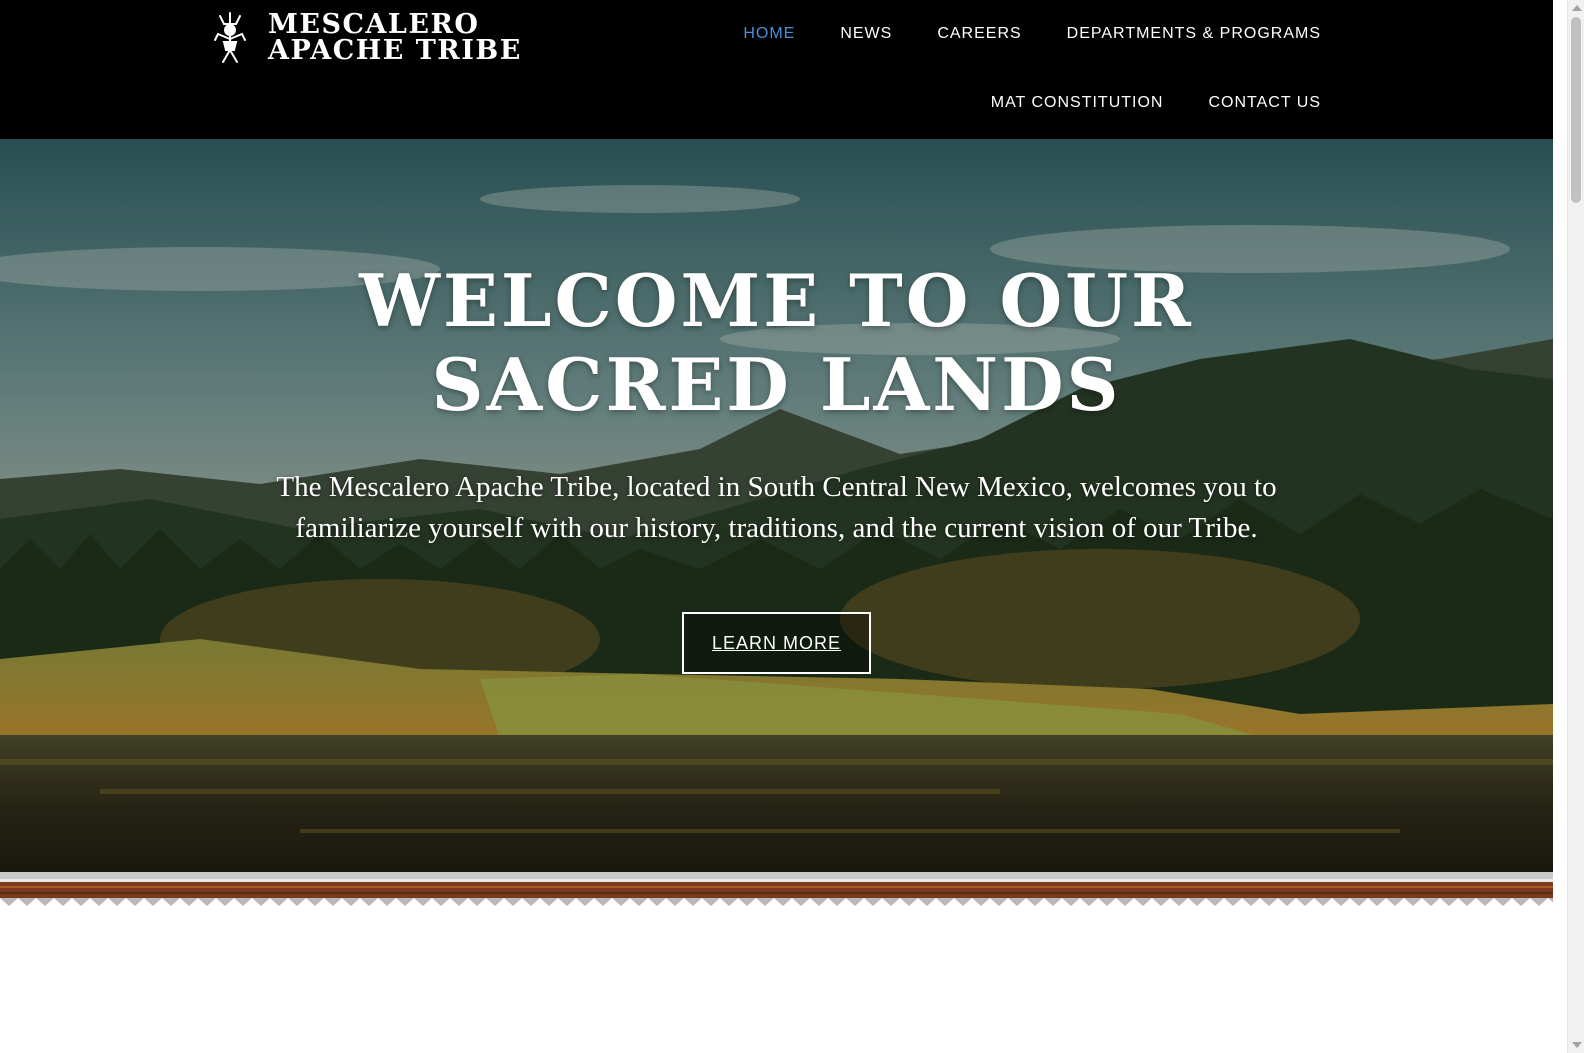 This screenshot has width=1584, height=1053. What do you see at coordinates (776, 643) in the screenshot?
I see `learn-more-button: LEARN MORE` at bounding box center [776, 643].